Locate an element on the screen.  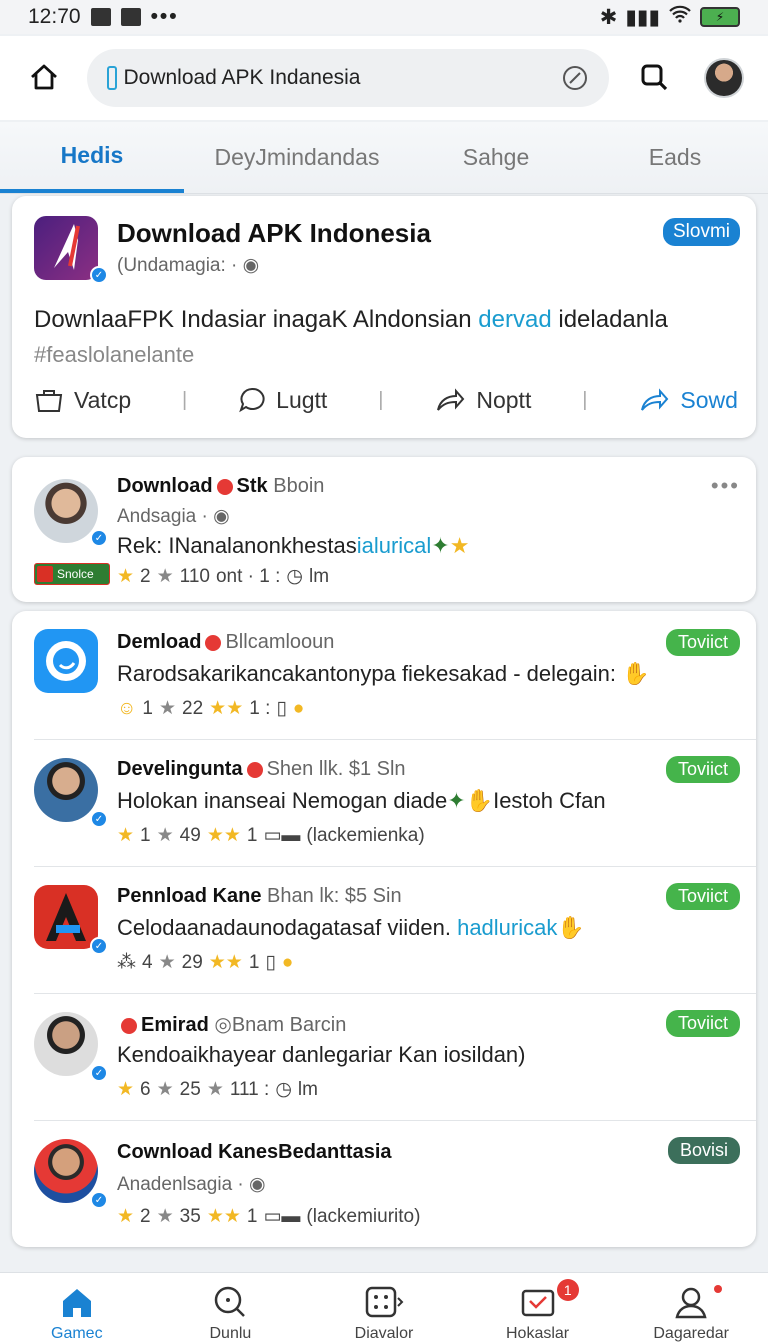
share-button: Sowd is located at coordinates (688, 400).